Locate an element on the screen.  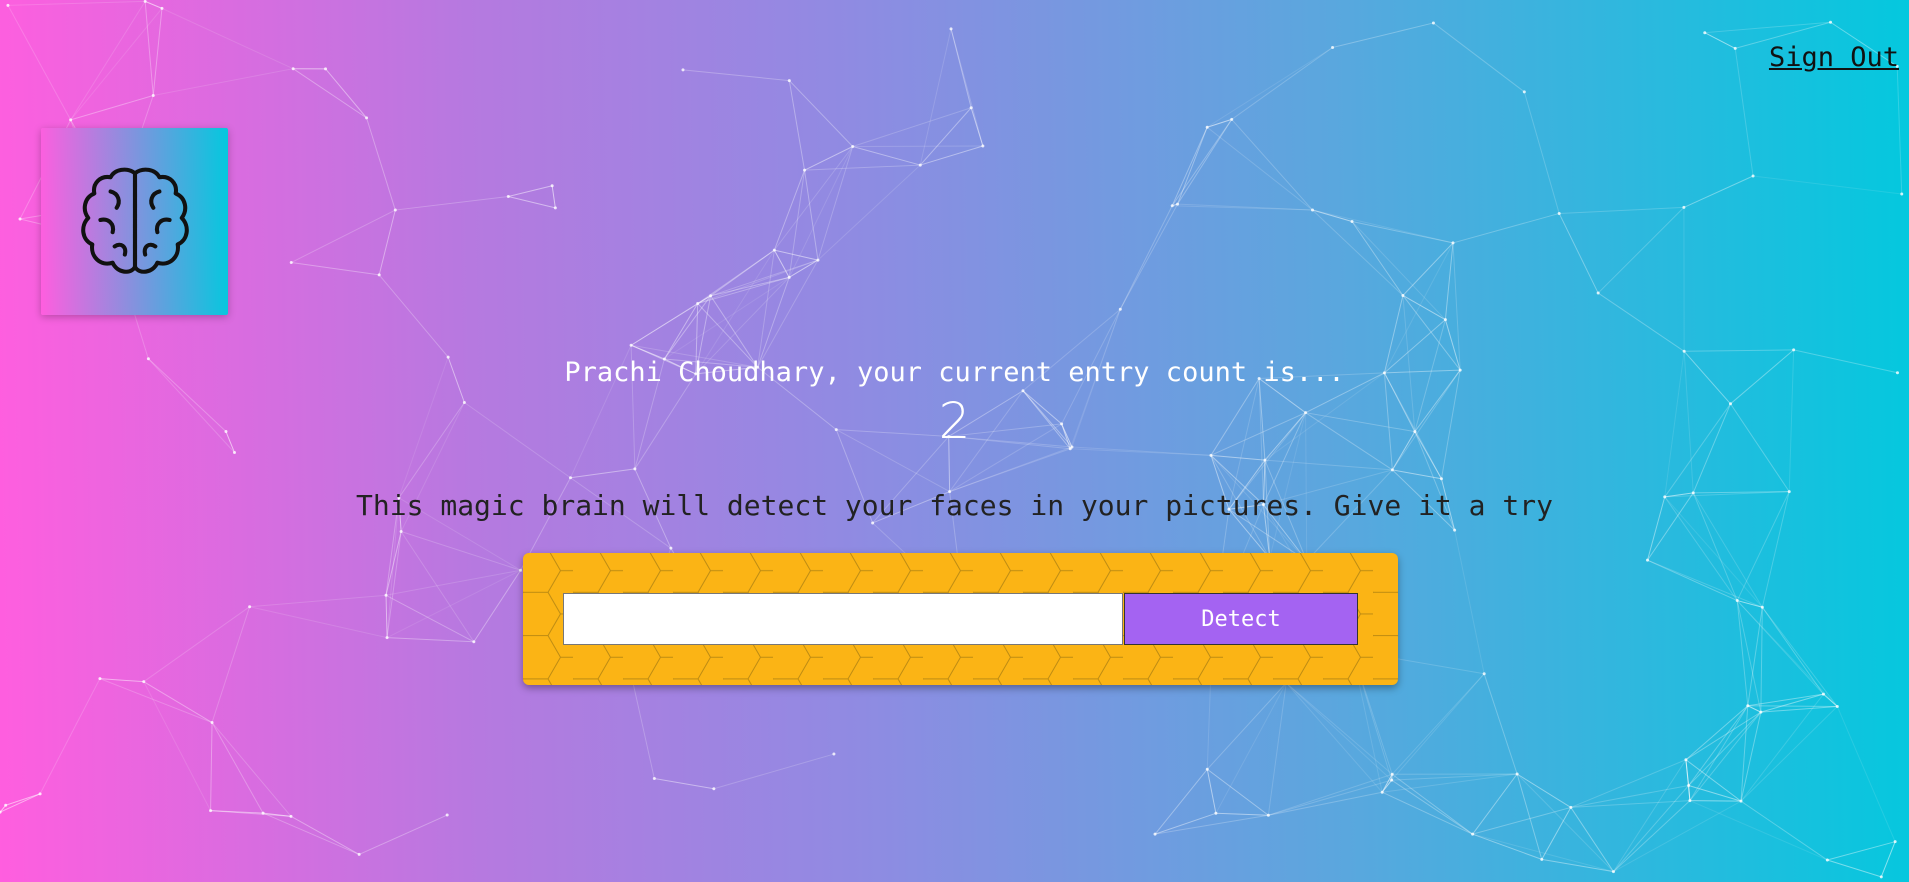
logo-tile is located at coordinates (134, 221).